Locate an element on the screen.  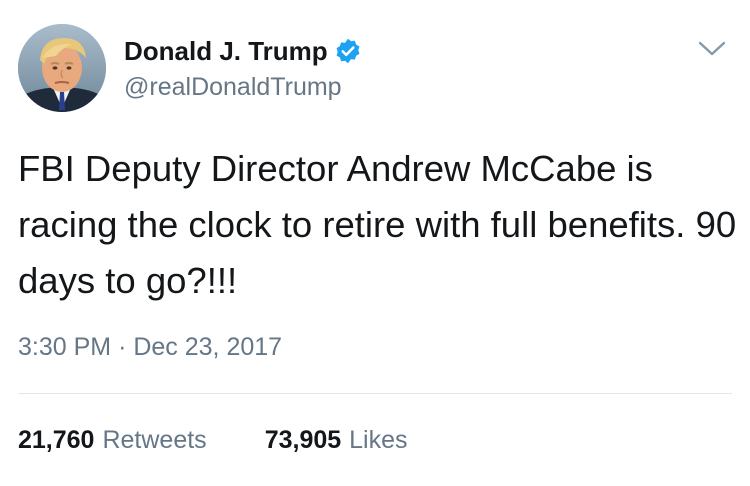
likes-label: Likes is located at coordinates (378, 440).